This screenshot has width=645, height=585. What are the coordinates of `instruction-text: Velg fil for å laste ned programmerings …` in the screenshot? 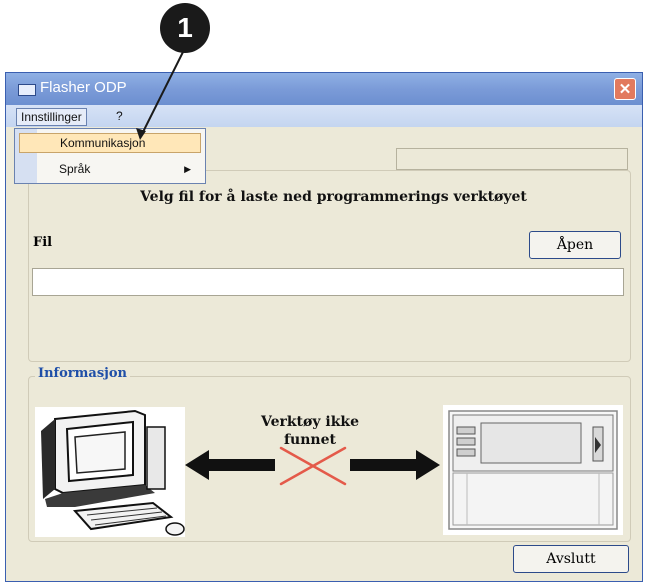 It's located at (333, 197).